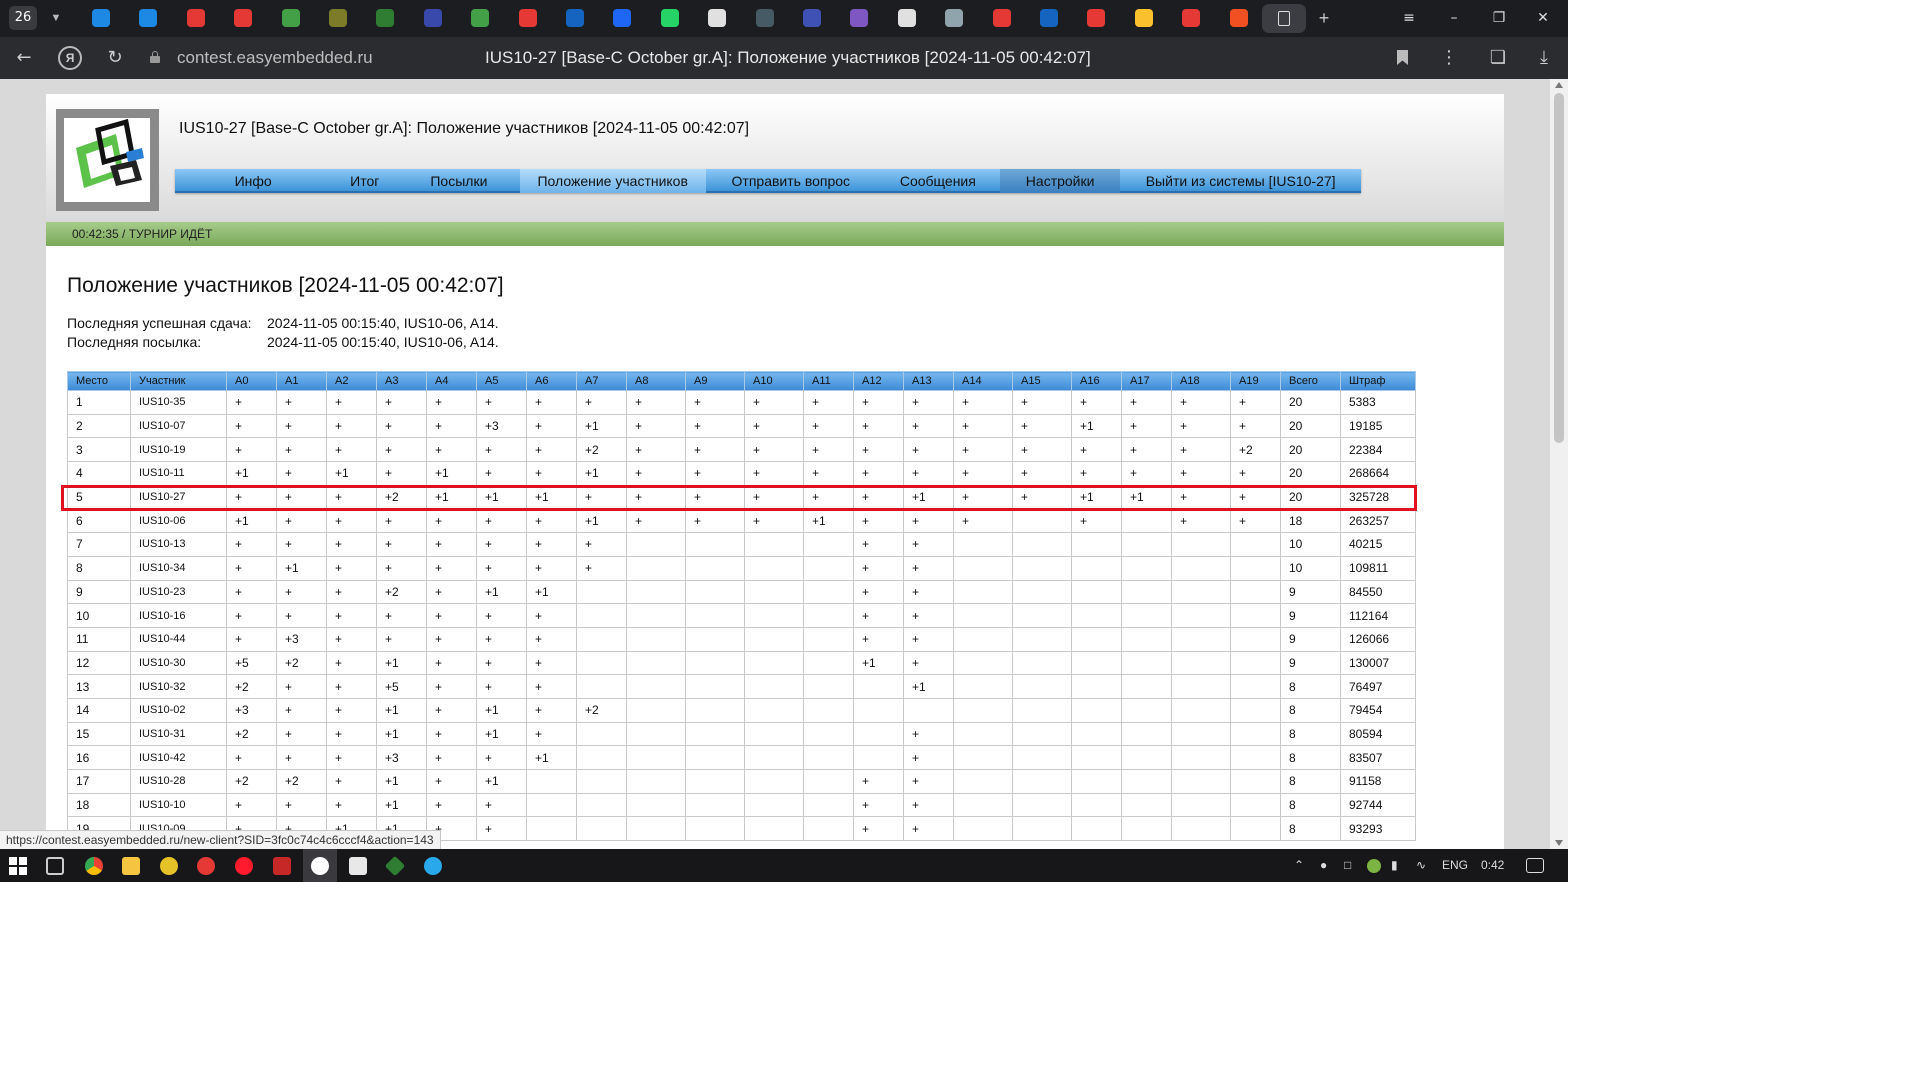  I want to click on close-icon: ✕, so click(1543, 18).